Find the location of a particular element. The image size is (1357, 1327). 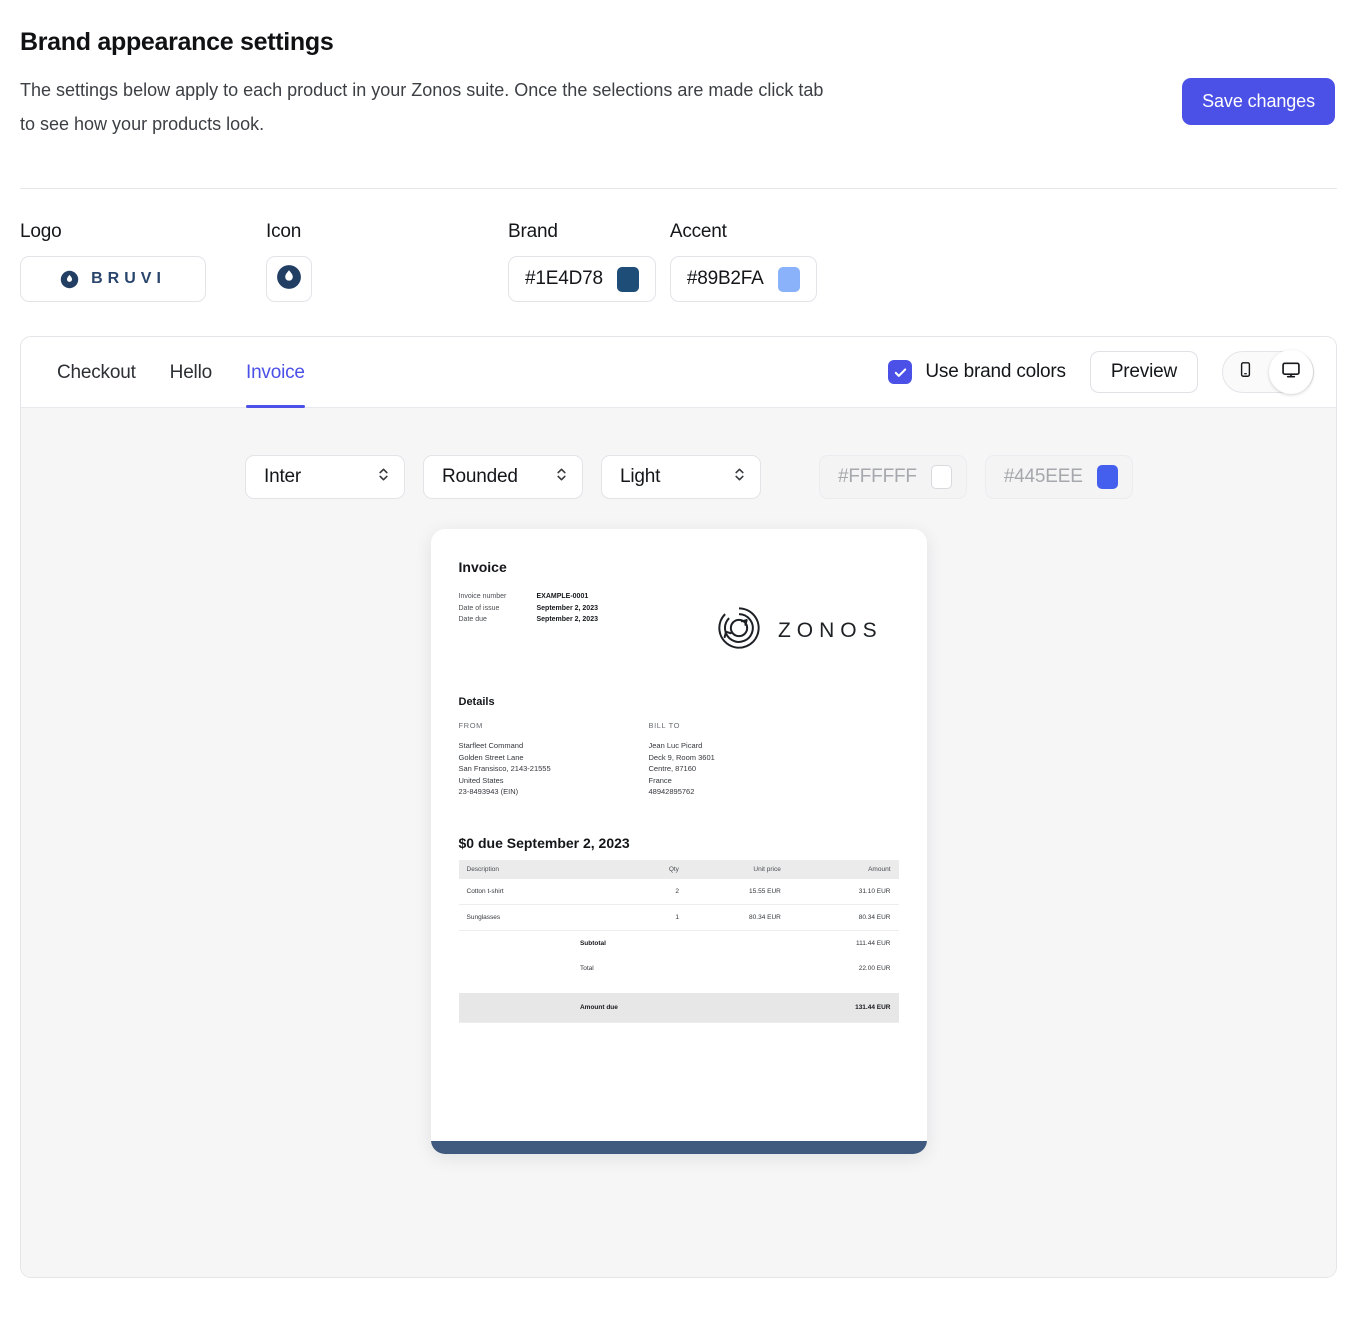

amount-due-row: Amount due 131.44 EUR is located at coordinates (678, 1007).